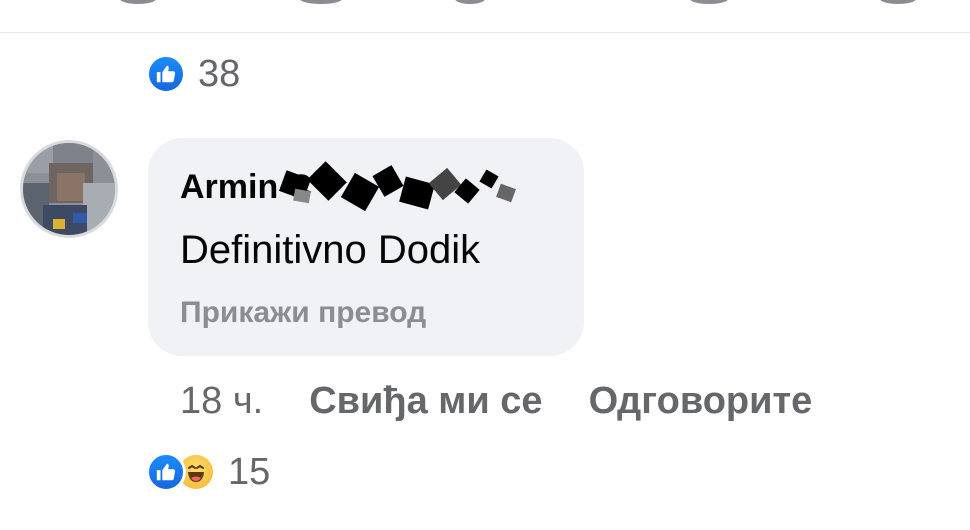  I want to click on comment-actions: 18 ч. Свиђа ми се Одговорите, so click(496, 401).